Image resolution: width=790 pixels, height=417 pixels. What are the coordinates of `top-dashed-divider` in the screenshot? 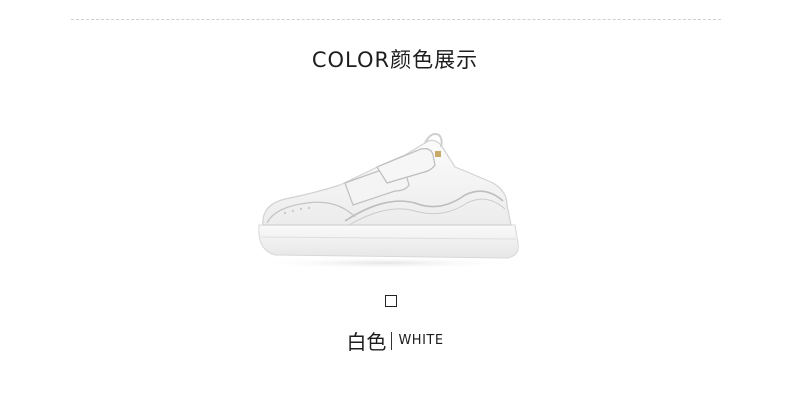 It's located at (396, 19).